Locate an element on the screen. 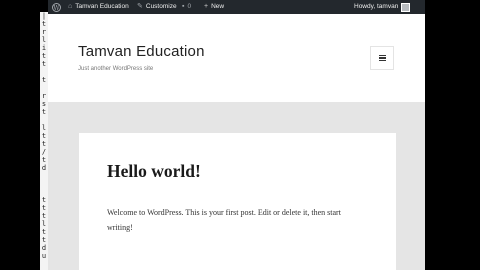  brush-icon: ✎ is located at coordinates (140, 6).